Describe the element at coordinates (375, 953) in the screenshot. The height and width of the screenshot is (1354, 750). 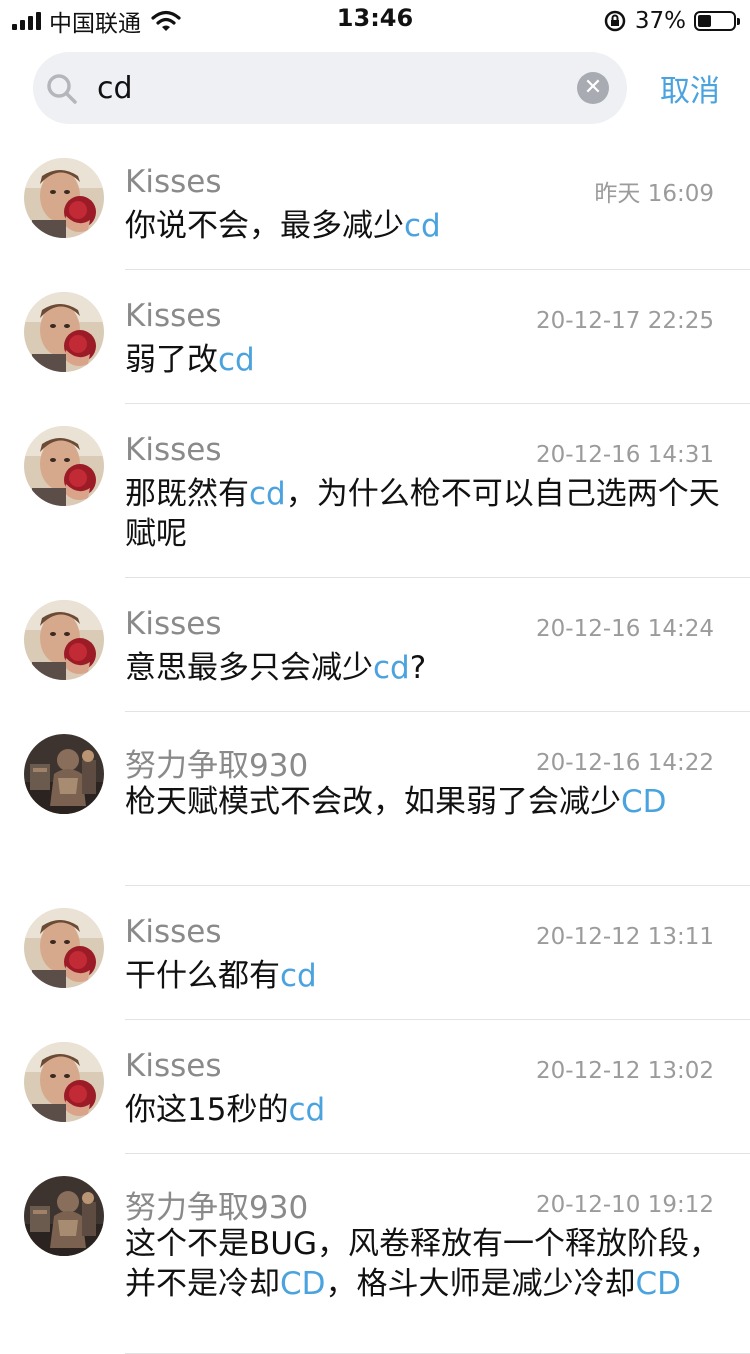
I see `search-result-item: Kisses 20-12-12 13:11 干什么都有cd` at that location.